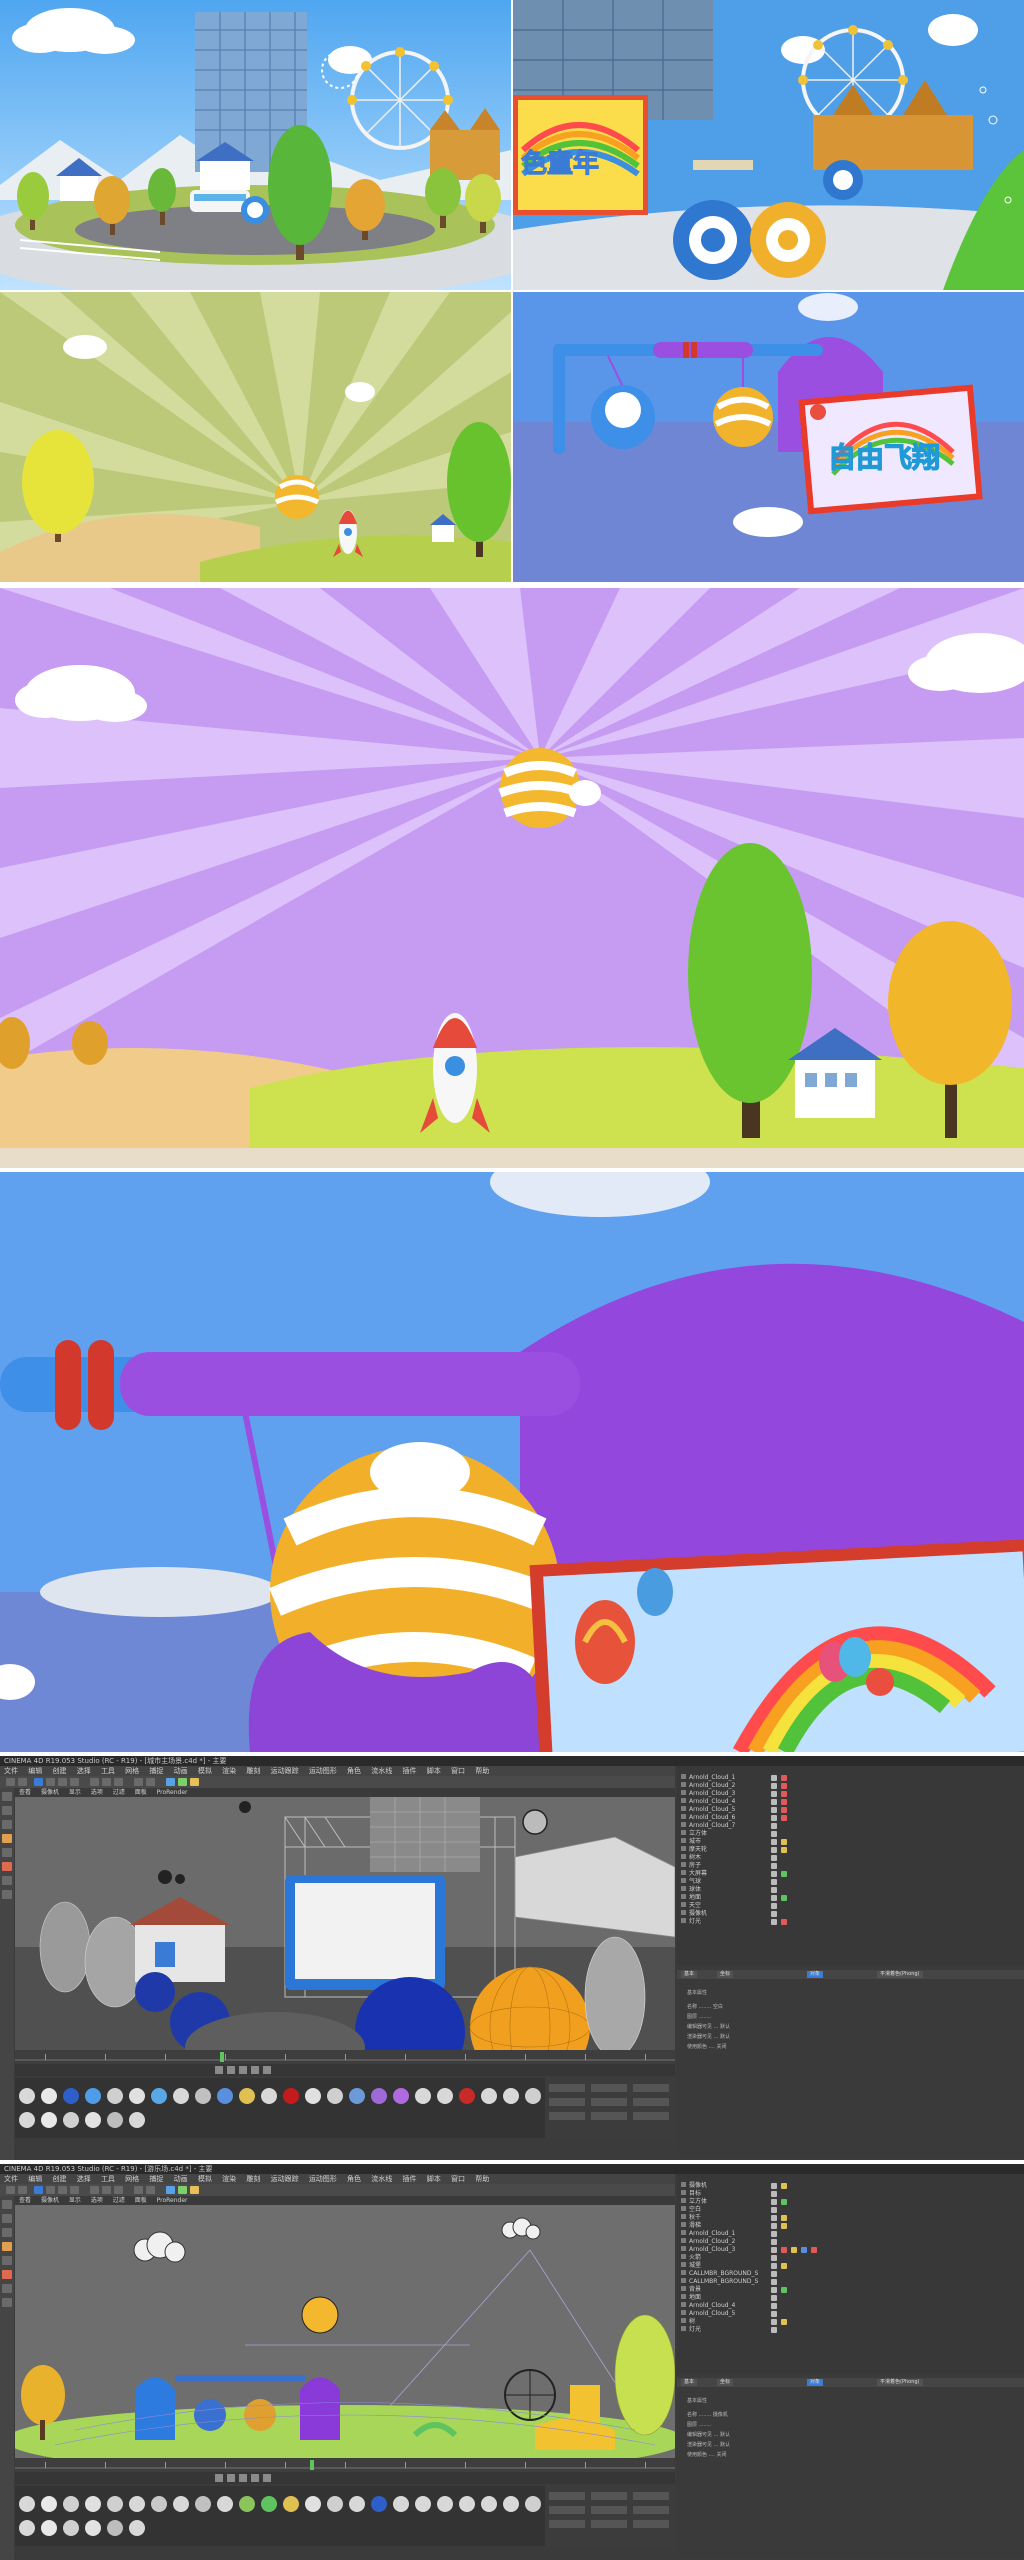 The image size is (1024, 2560). Describe the element at coordinates (106, 1782) in the screenshot. I see `y-axis-icon` at that location.